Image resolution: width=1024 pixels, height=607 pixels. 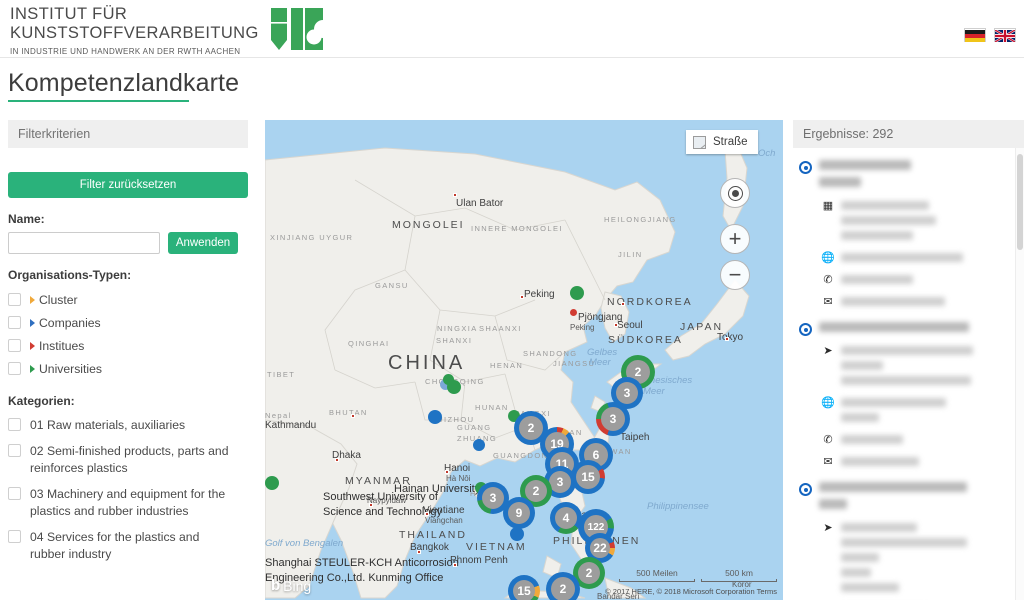 What do you see at coordinates (291, 585) in the screenshot?
I see `bing-logo: b Bing` at bounding box center [291, 585].